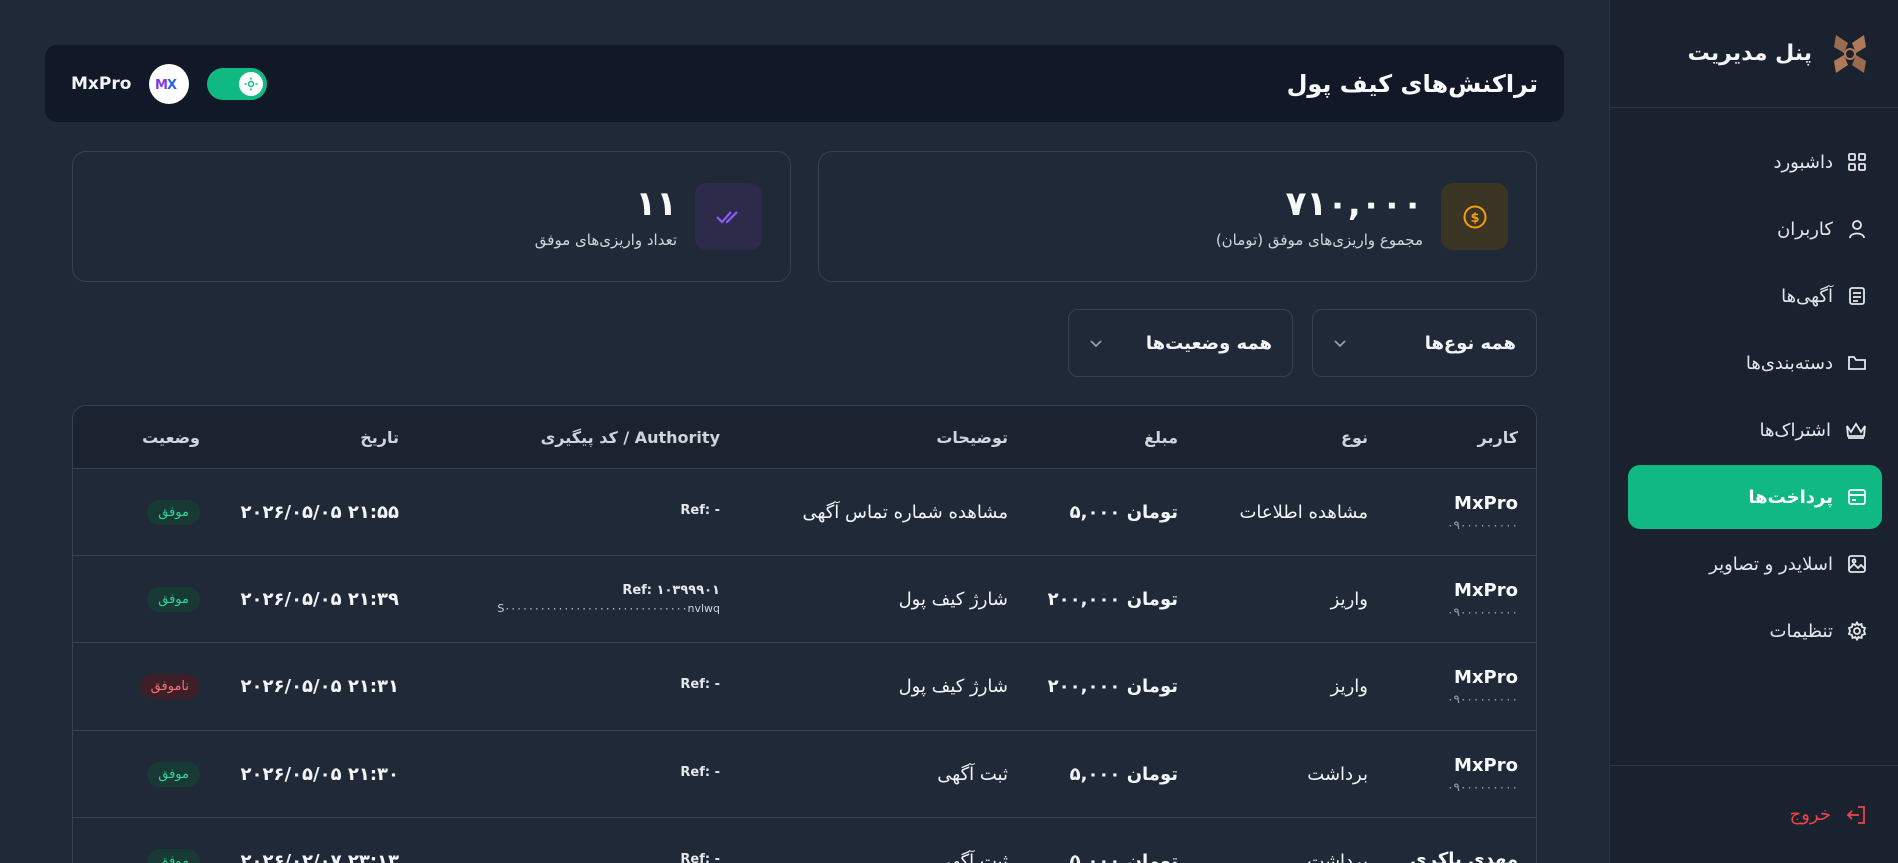 This screenshot has width=1898, height=863. Describe the element at coordinates (671, 590) in the screenshot. I see `row-ref: Ref: ۱۰۳۹۹۹۰۱` at that location.